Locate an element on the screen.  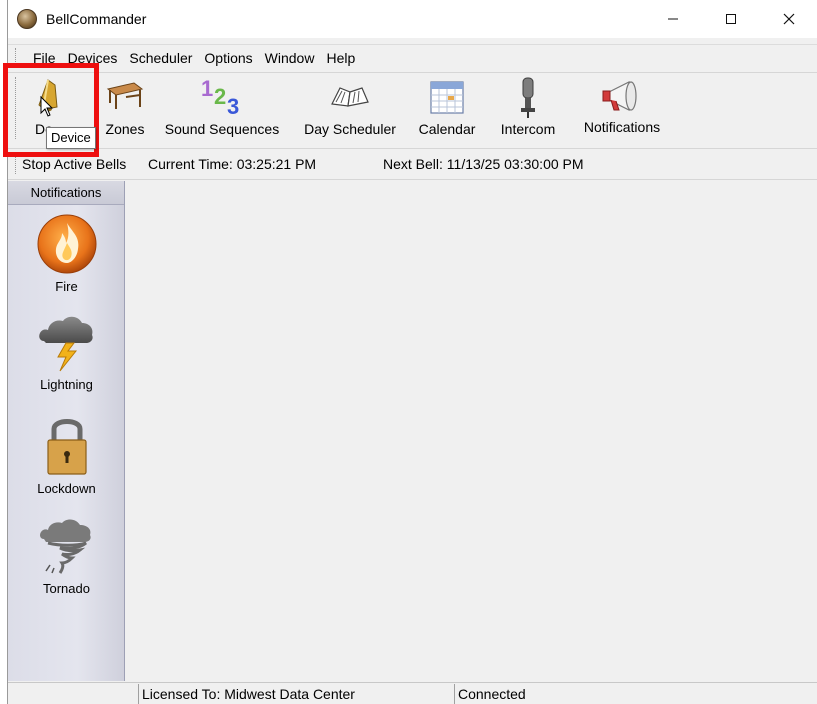
menu-options: Options is located at coordinates (228, 58).